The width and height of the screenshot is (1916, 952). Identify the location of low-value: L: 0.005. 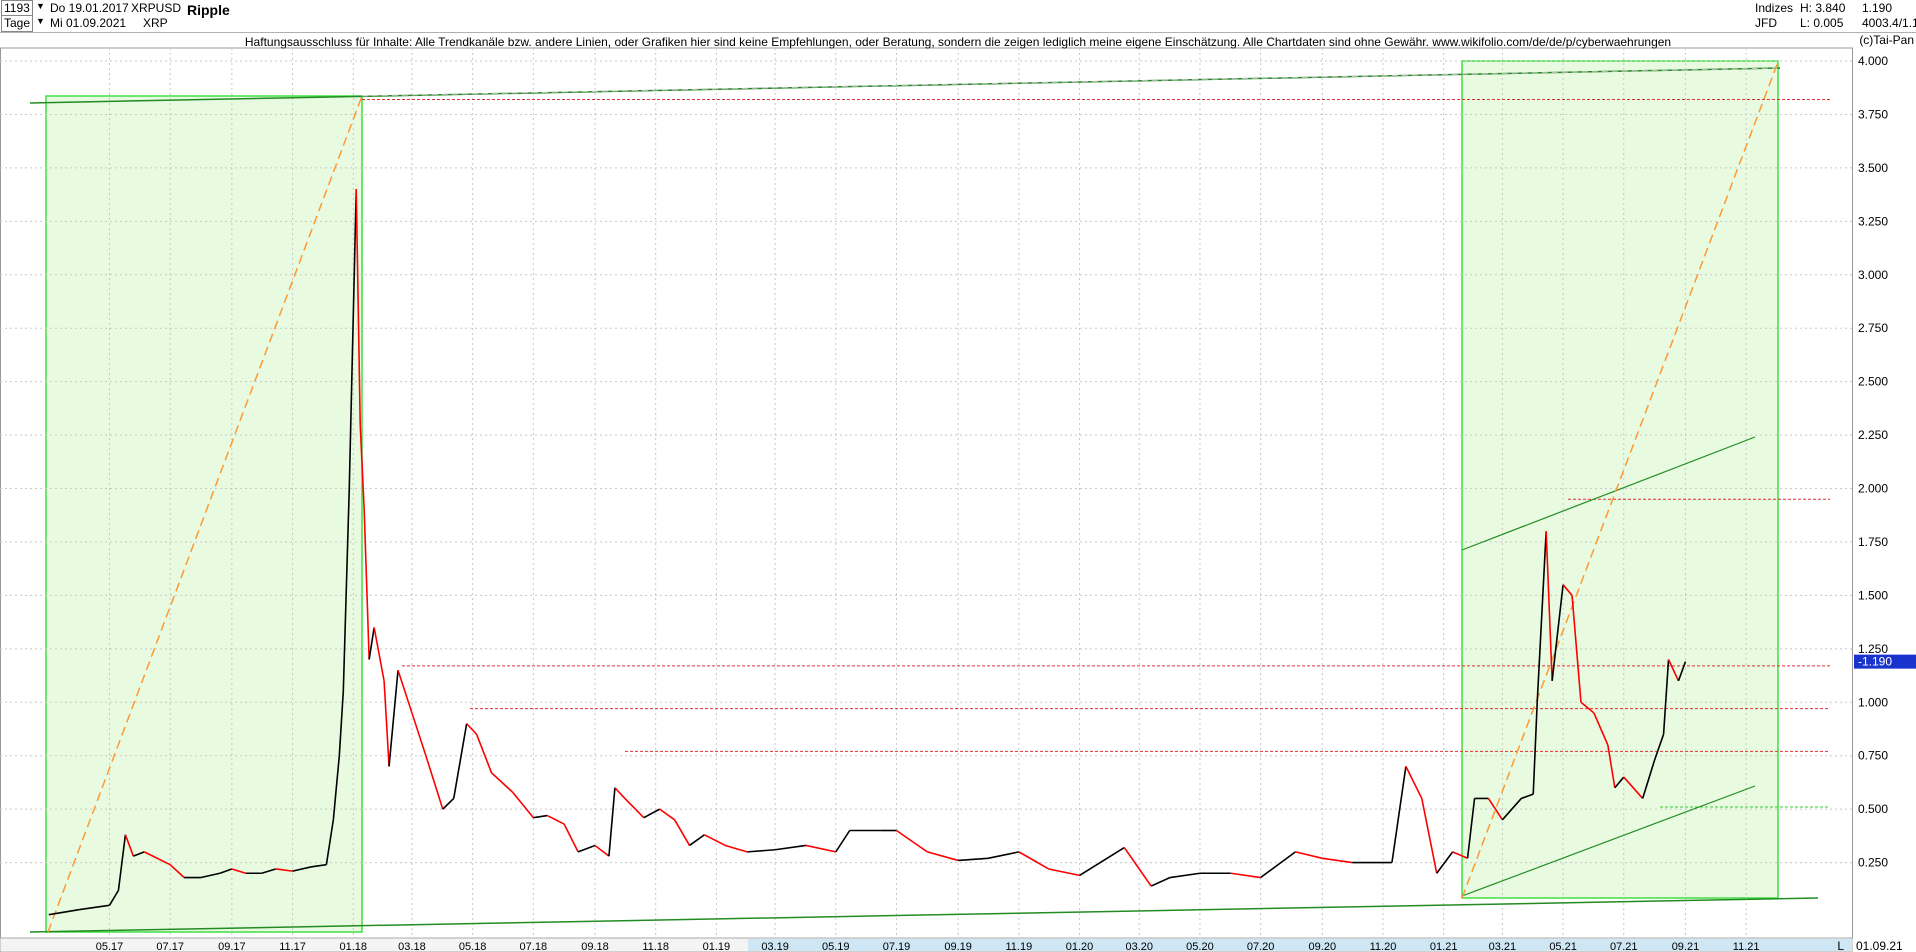
(1822, 23).